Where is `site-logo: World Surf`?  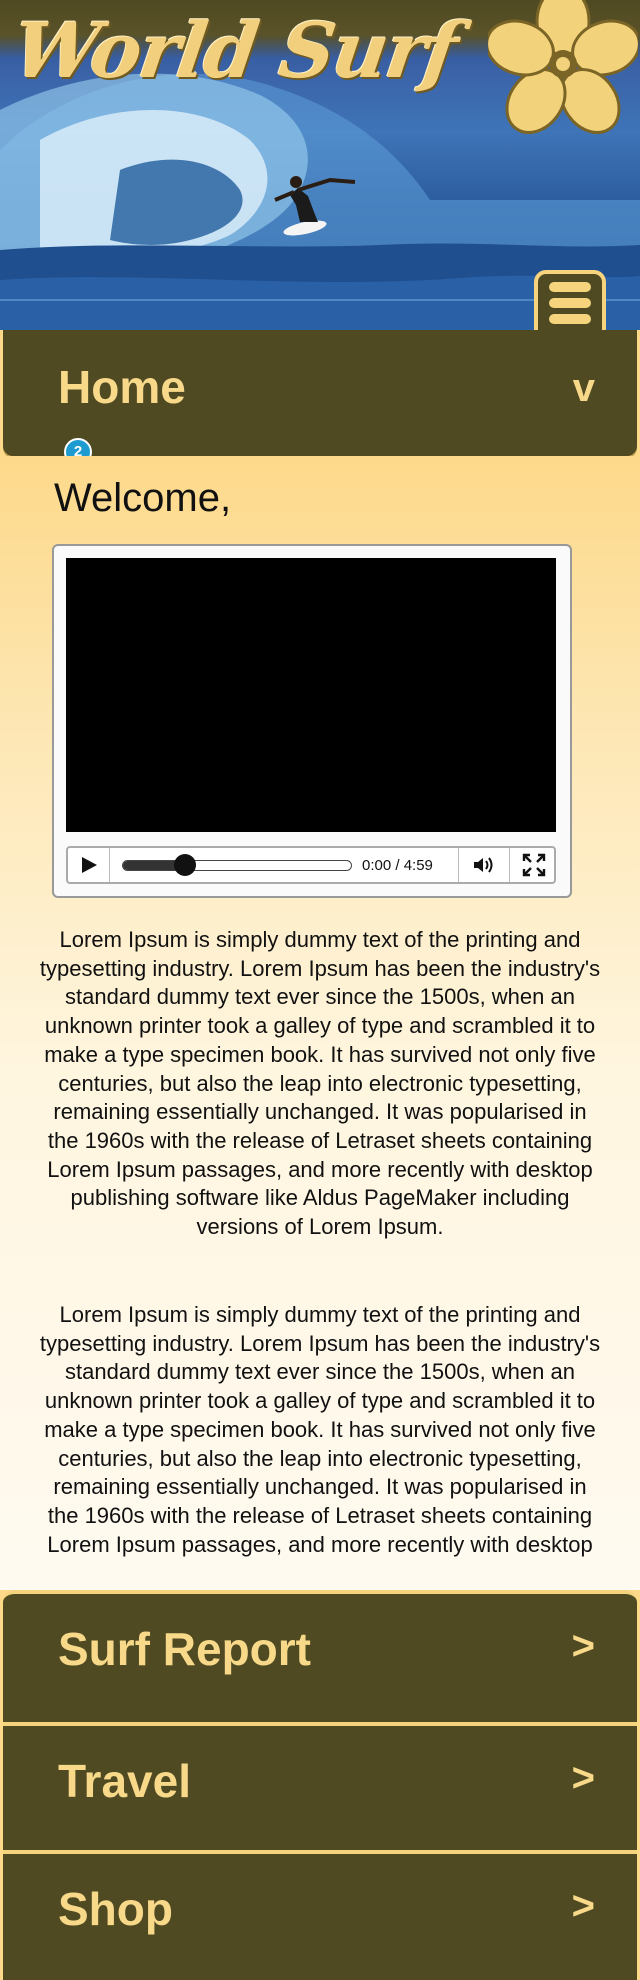 site-logo: World Surf is located at coordinates (235, 50).